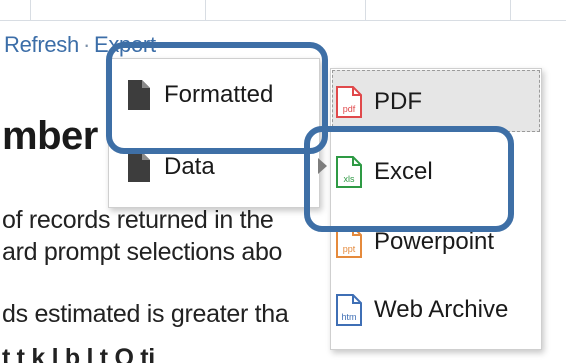  I want to click on file-type-text: htm, so click(348, 317).